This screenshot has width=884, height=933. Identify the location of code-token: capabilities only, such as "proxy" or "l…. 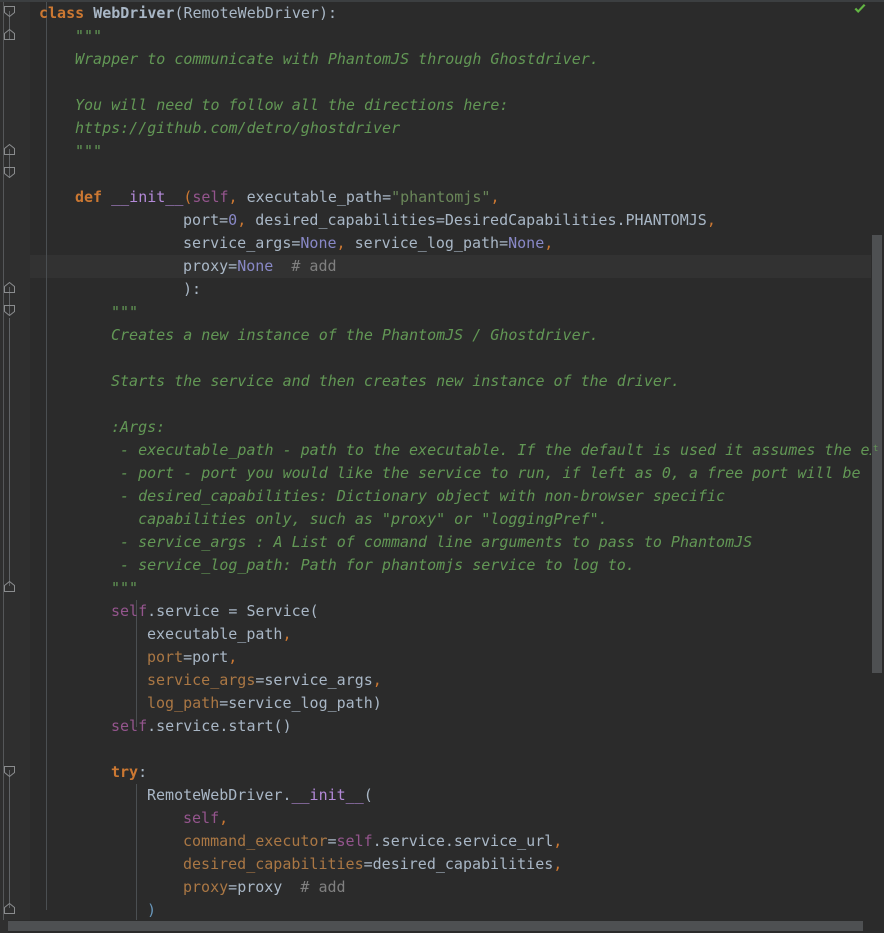
(359, 519).